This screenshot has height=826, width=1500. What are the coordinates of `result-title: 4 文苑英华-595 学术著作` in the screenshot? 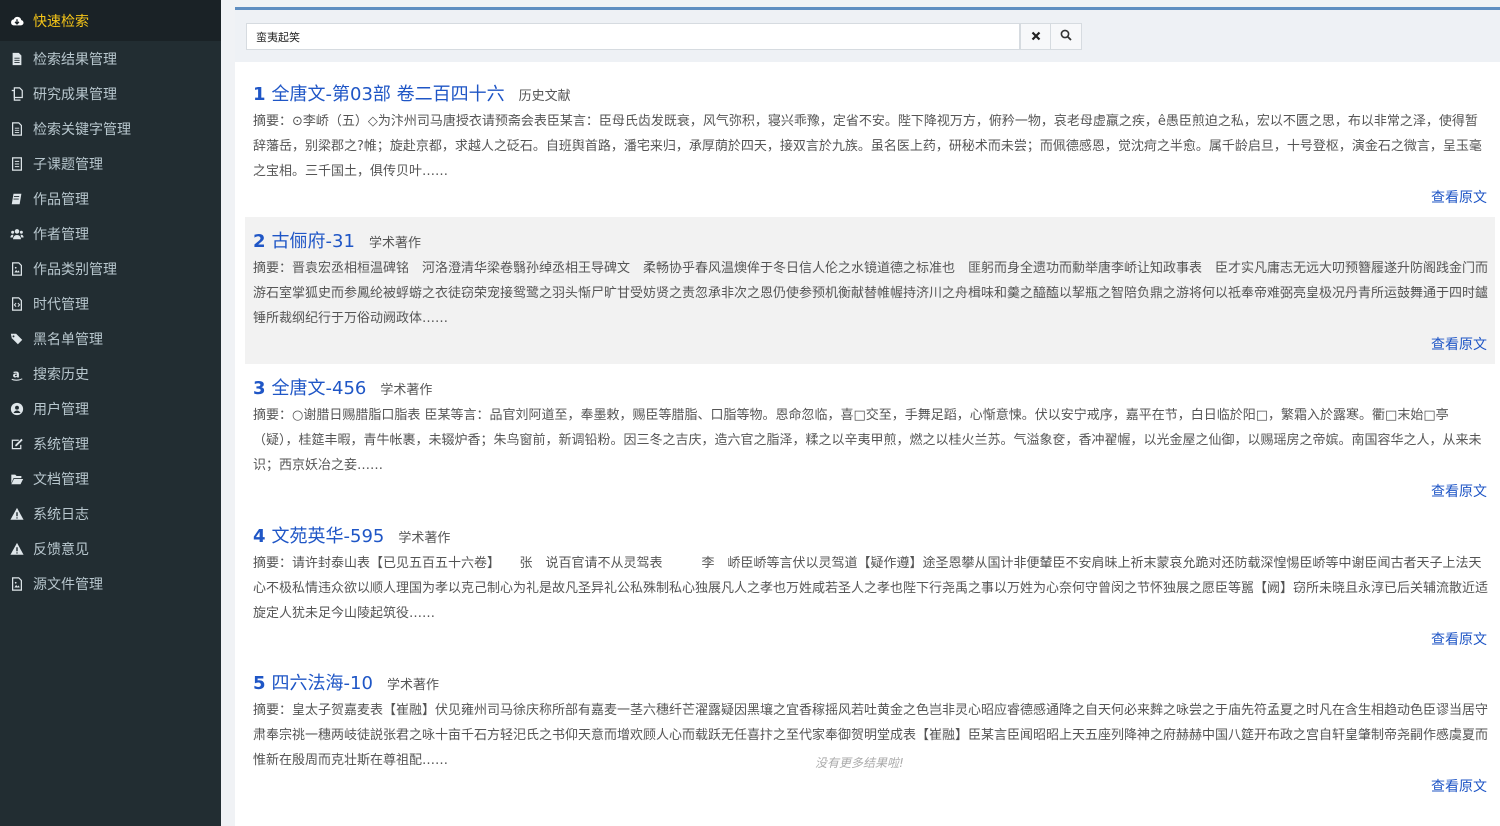 It's located at (351, 535).